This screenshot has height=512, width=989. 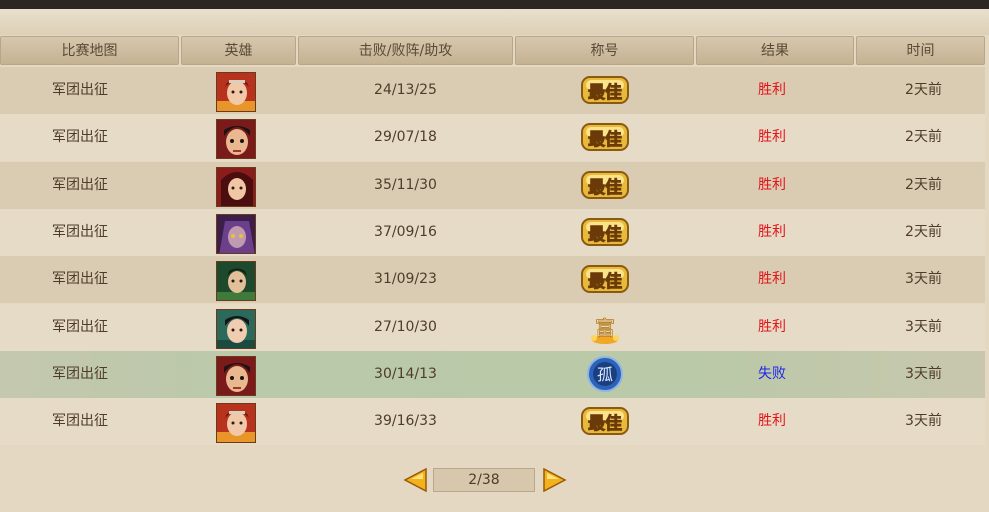 I want to click on hero-portrait-4-icon, so click(x=236, y=233).